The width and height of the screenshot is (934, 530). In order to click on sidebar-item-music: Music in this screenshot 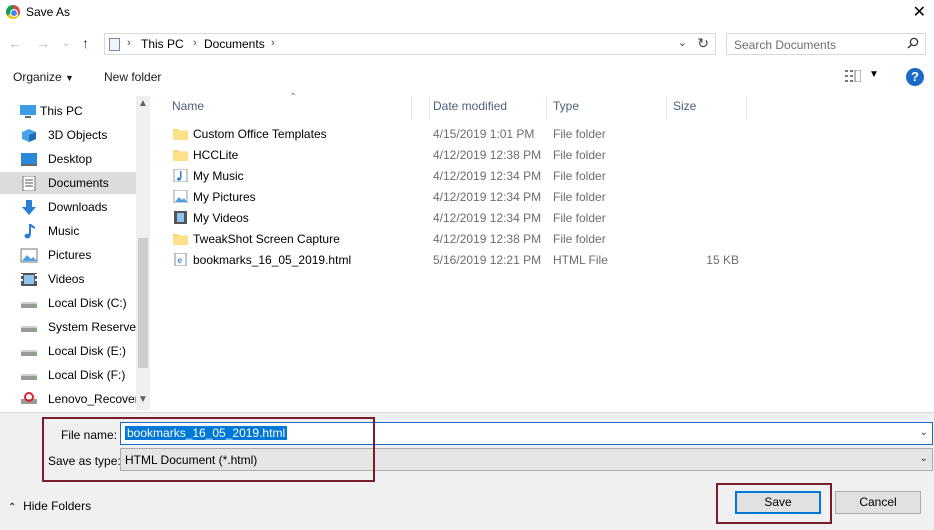, I will do `click(68, 231)`.